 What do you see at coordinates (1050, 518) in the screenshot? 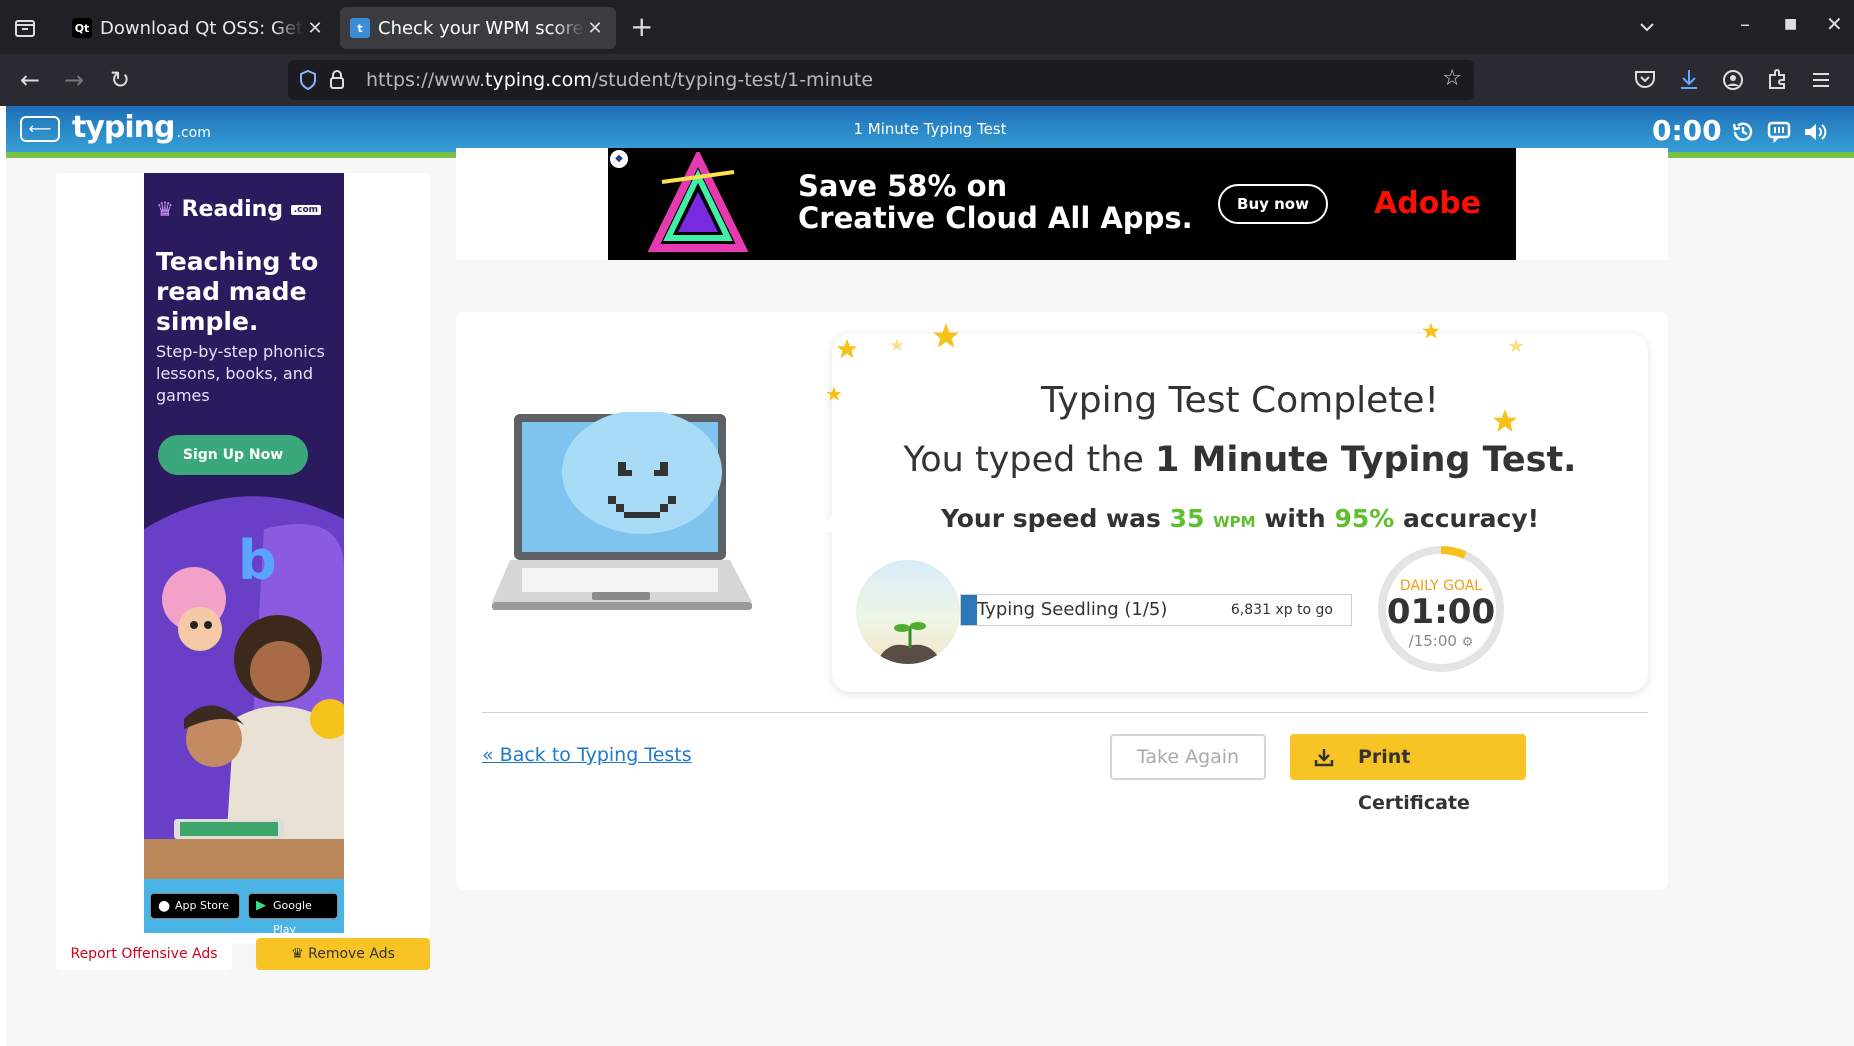
I see `speed-prefix: Your speed was` at bounding box center [1050, 518].